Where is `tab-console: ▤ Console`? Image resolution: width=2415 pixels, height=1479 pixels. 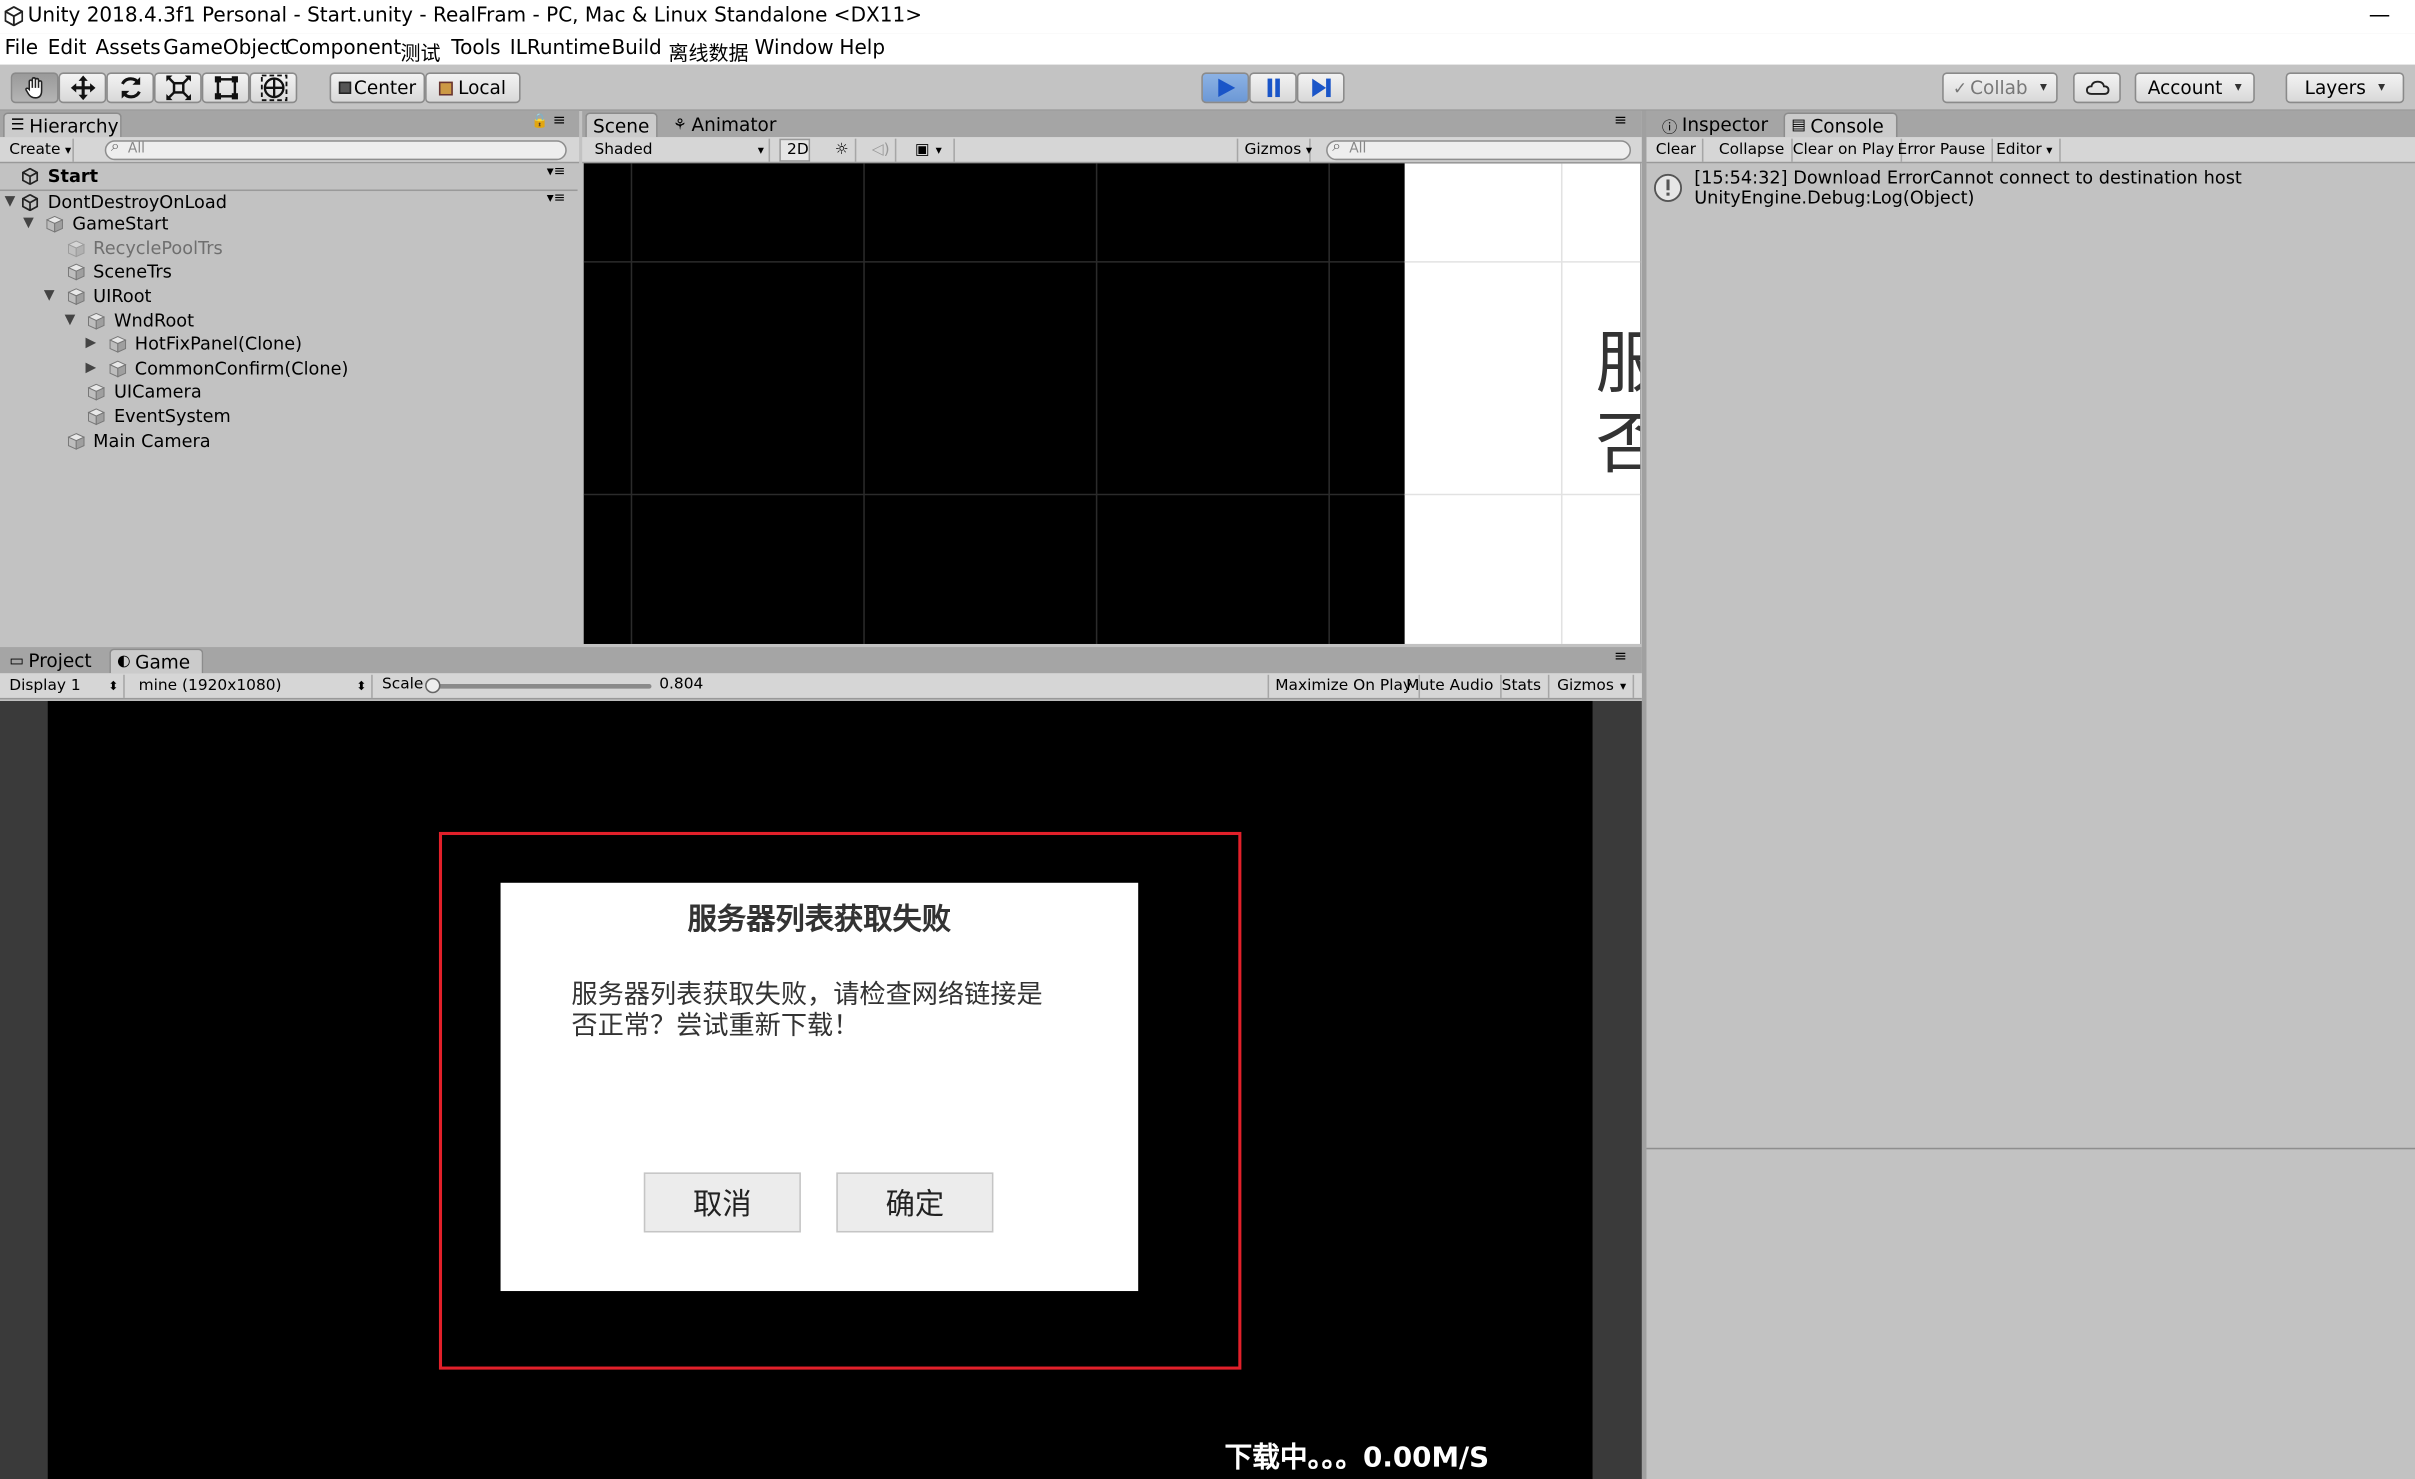
tab-console: ▤ Console is located at coordinates (1840, 125).